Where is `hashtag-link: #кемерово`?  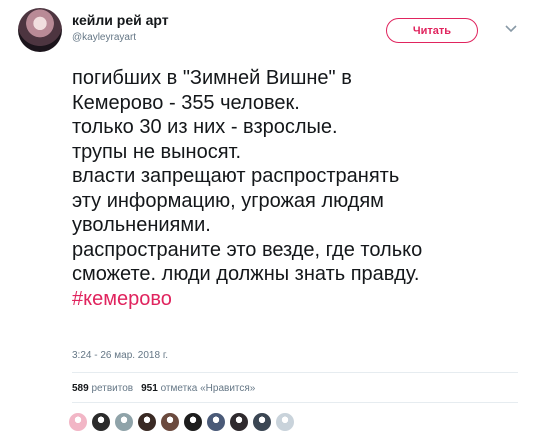 hashtag-link: #кемерово is located at coordinates (302, 299).